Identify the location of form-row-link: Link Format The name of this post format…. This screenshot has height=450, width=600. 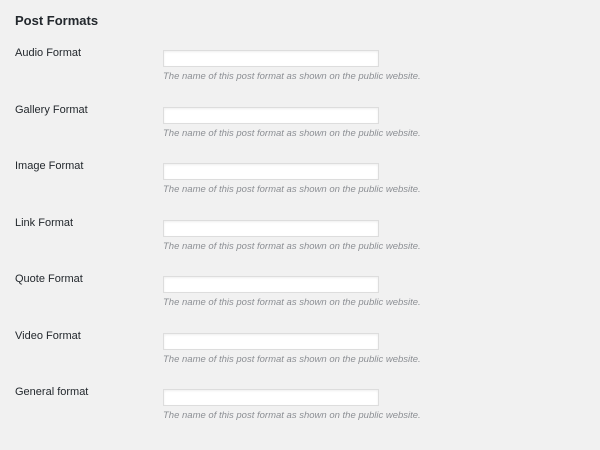
(300, 242).